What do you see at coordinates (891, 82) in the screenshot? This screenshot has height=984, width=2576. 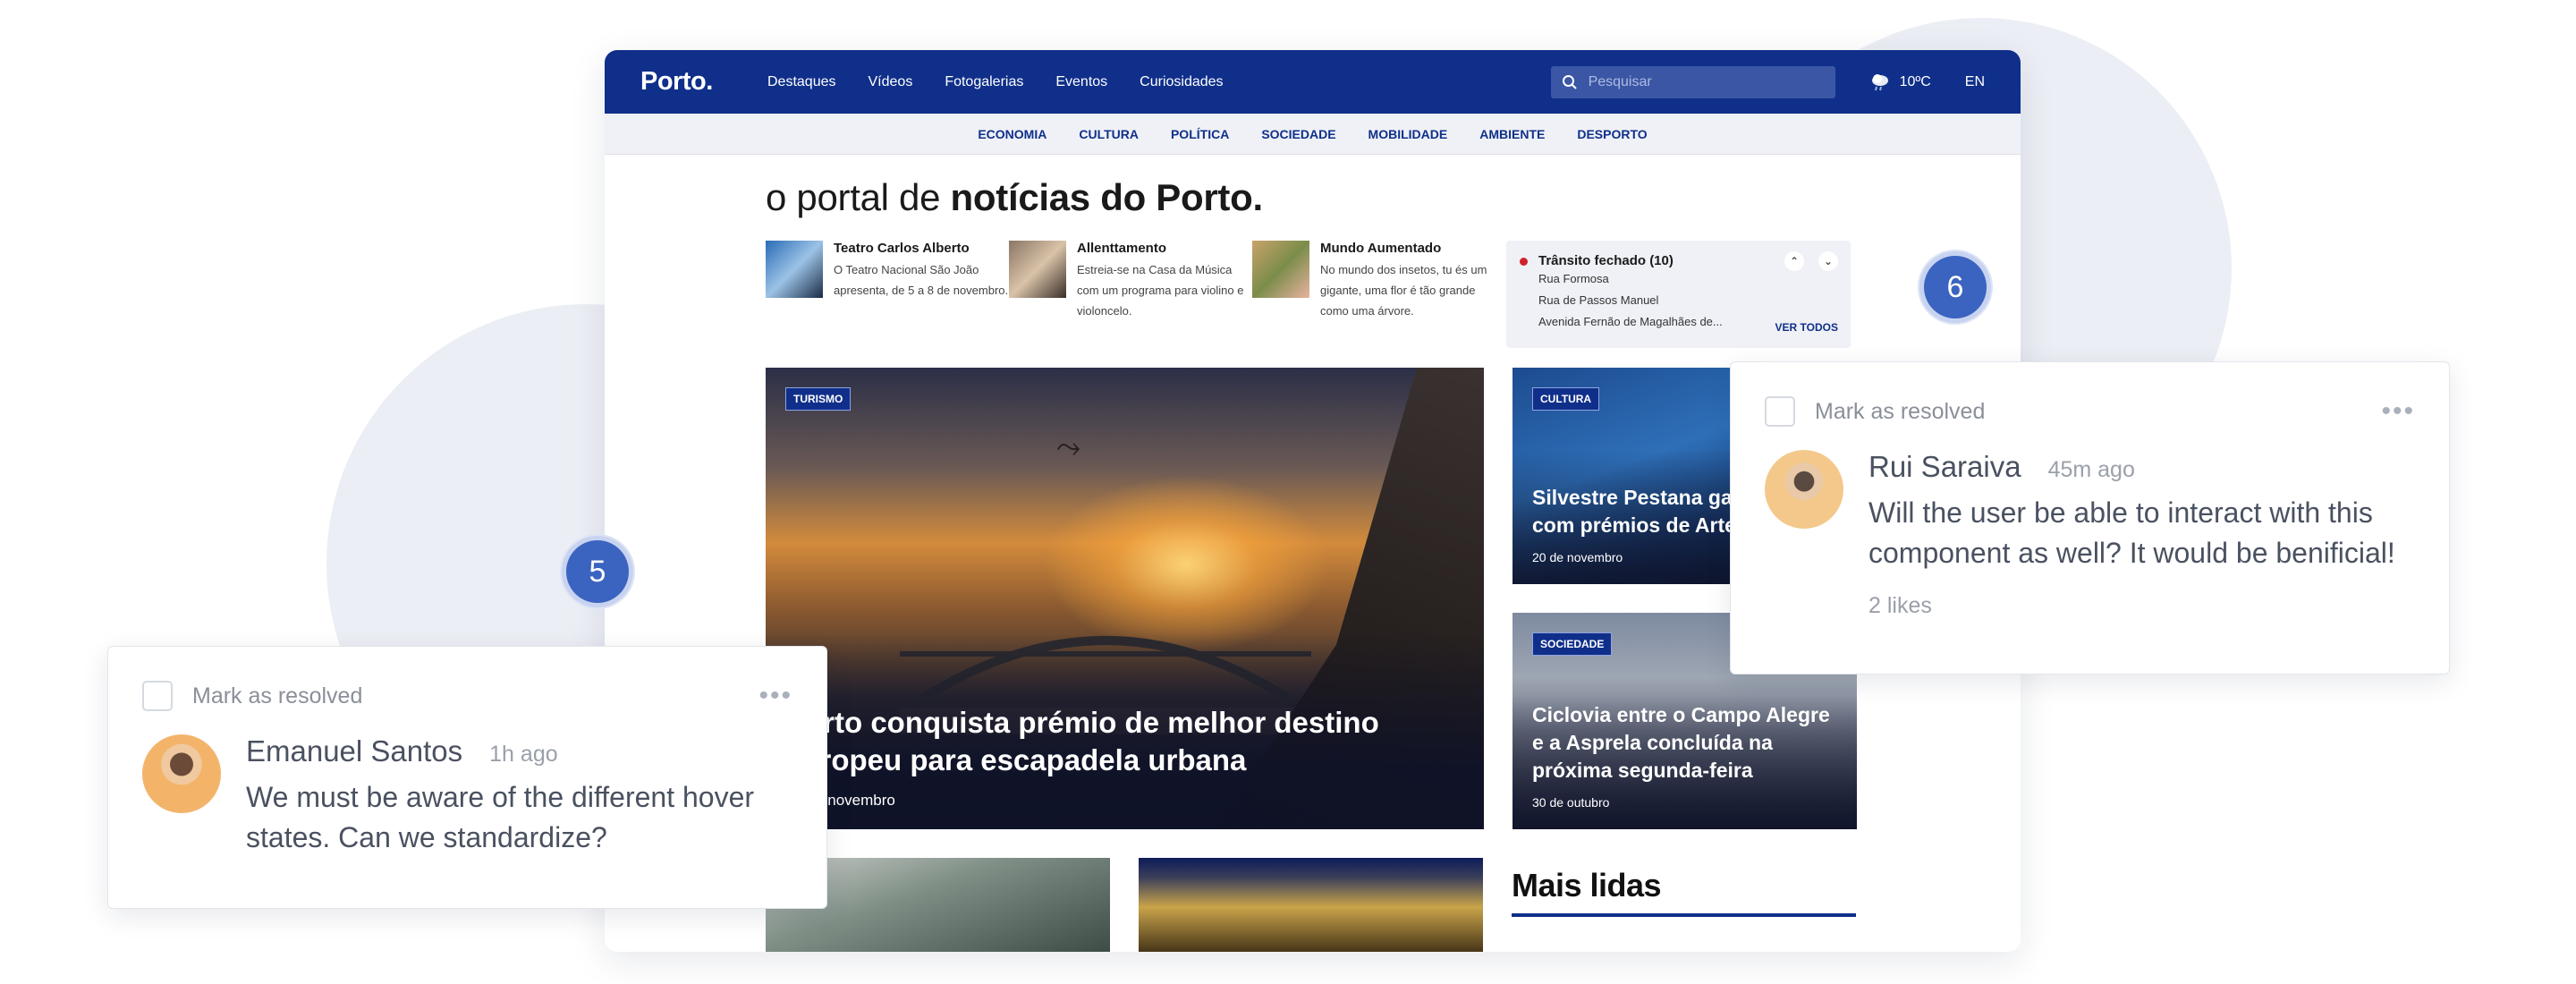 I see `nav-videos: Vídeos` at bounding box center [891, 82].